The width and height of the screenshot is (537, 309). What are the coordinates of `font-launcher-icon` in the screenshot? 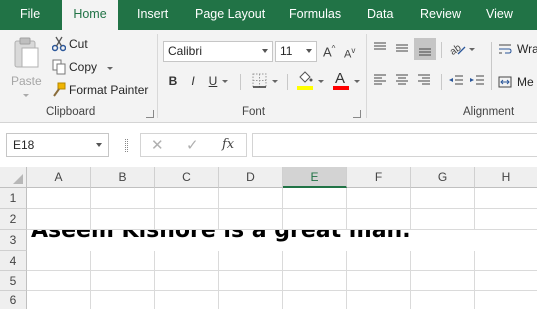 It's located at (357, 114).